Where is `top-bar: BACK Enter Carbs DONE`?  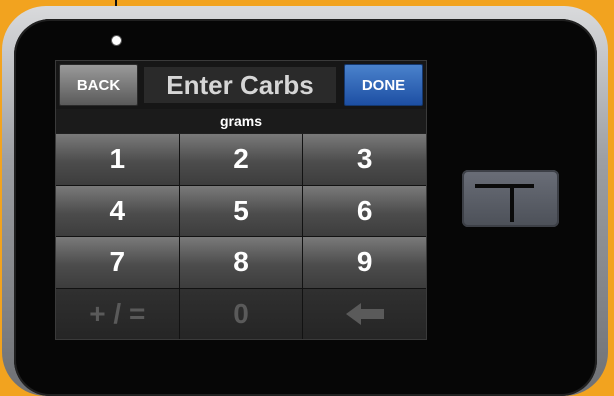
top-bar: BACK Enter Carbs DONE is located at coordinates (241, 85).